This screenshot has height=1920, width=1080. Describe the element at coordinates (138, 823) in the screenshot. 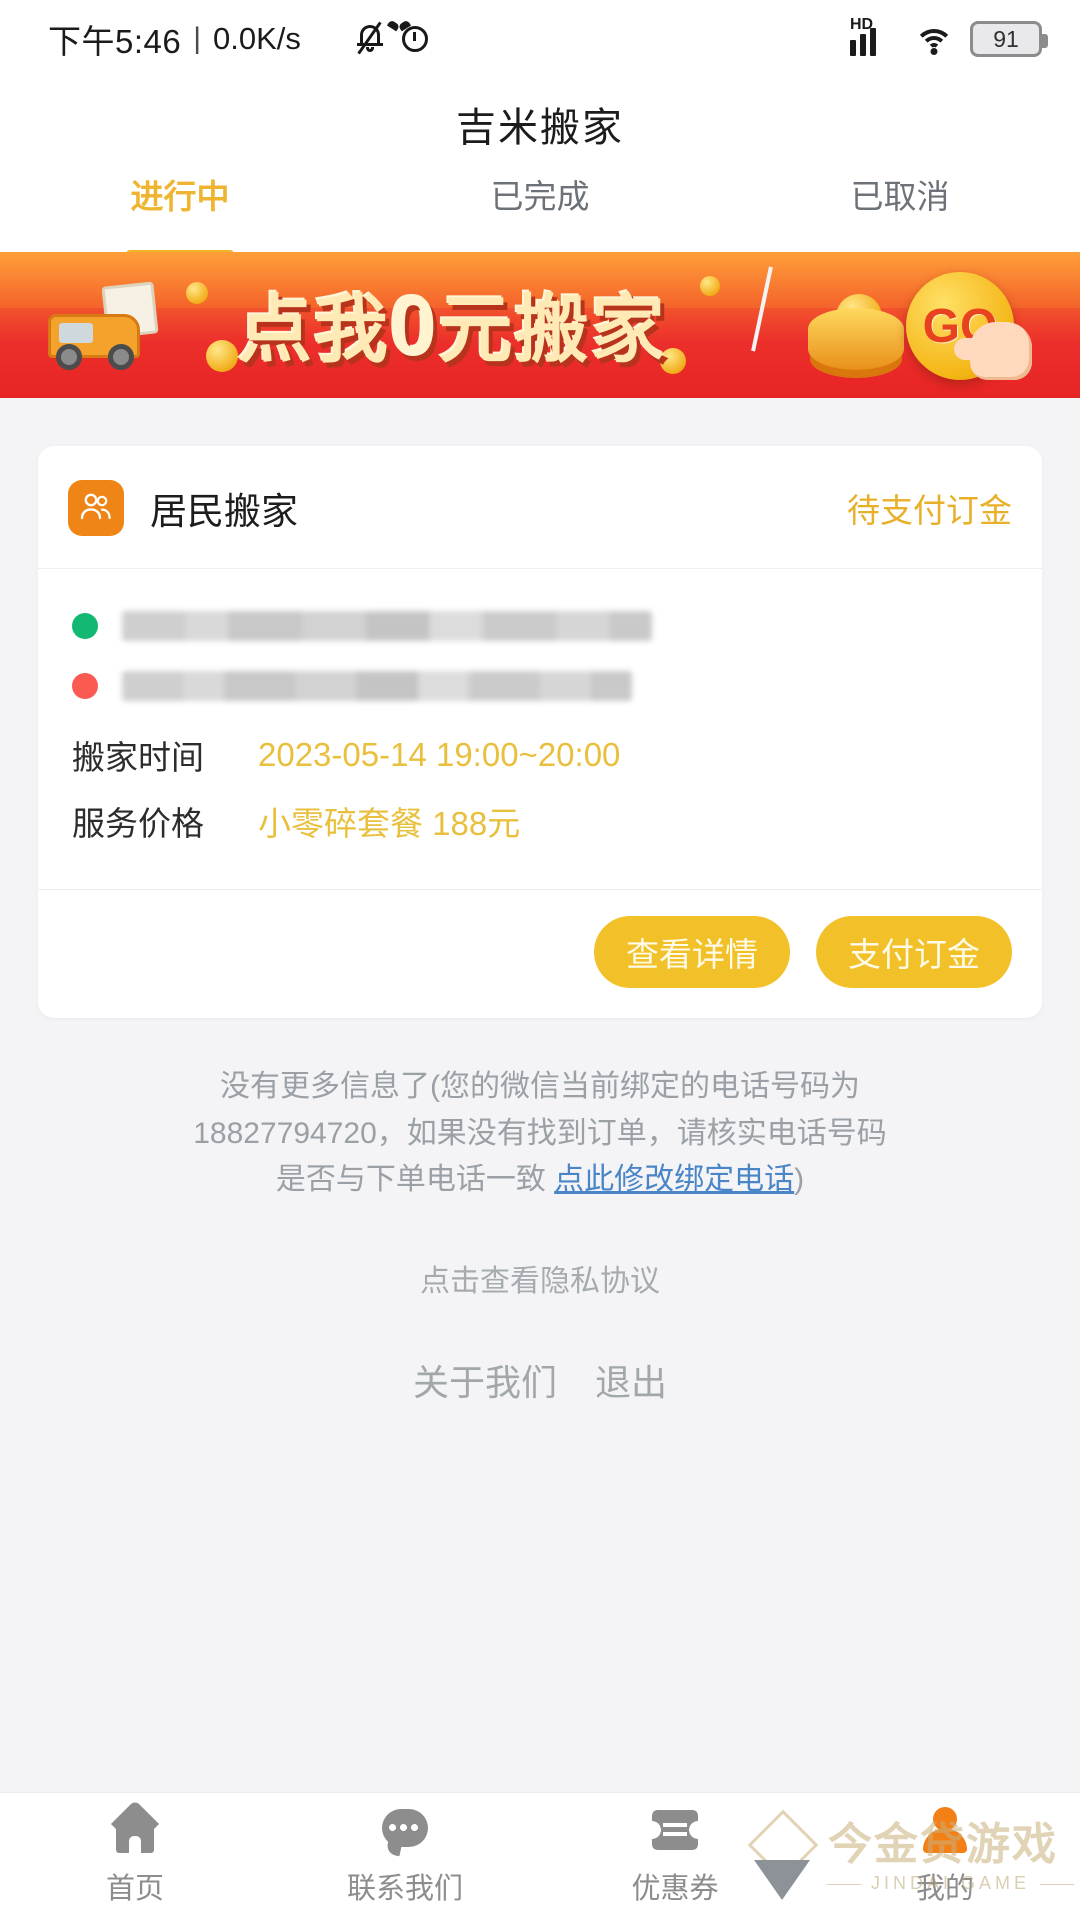

I see `price-label: 服务价格` at that location.